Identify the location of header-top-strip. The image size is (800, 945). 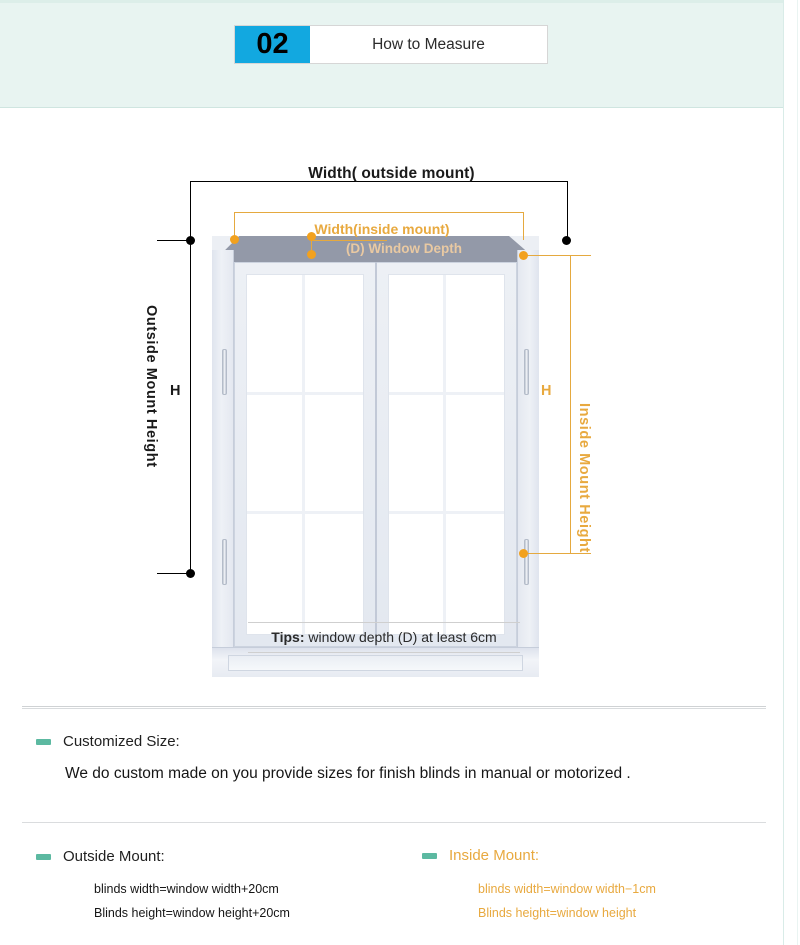
(391, 1).